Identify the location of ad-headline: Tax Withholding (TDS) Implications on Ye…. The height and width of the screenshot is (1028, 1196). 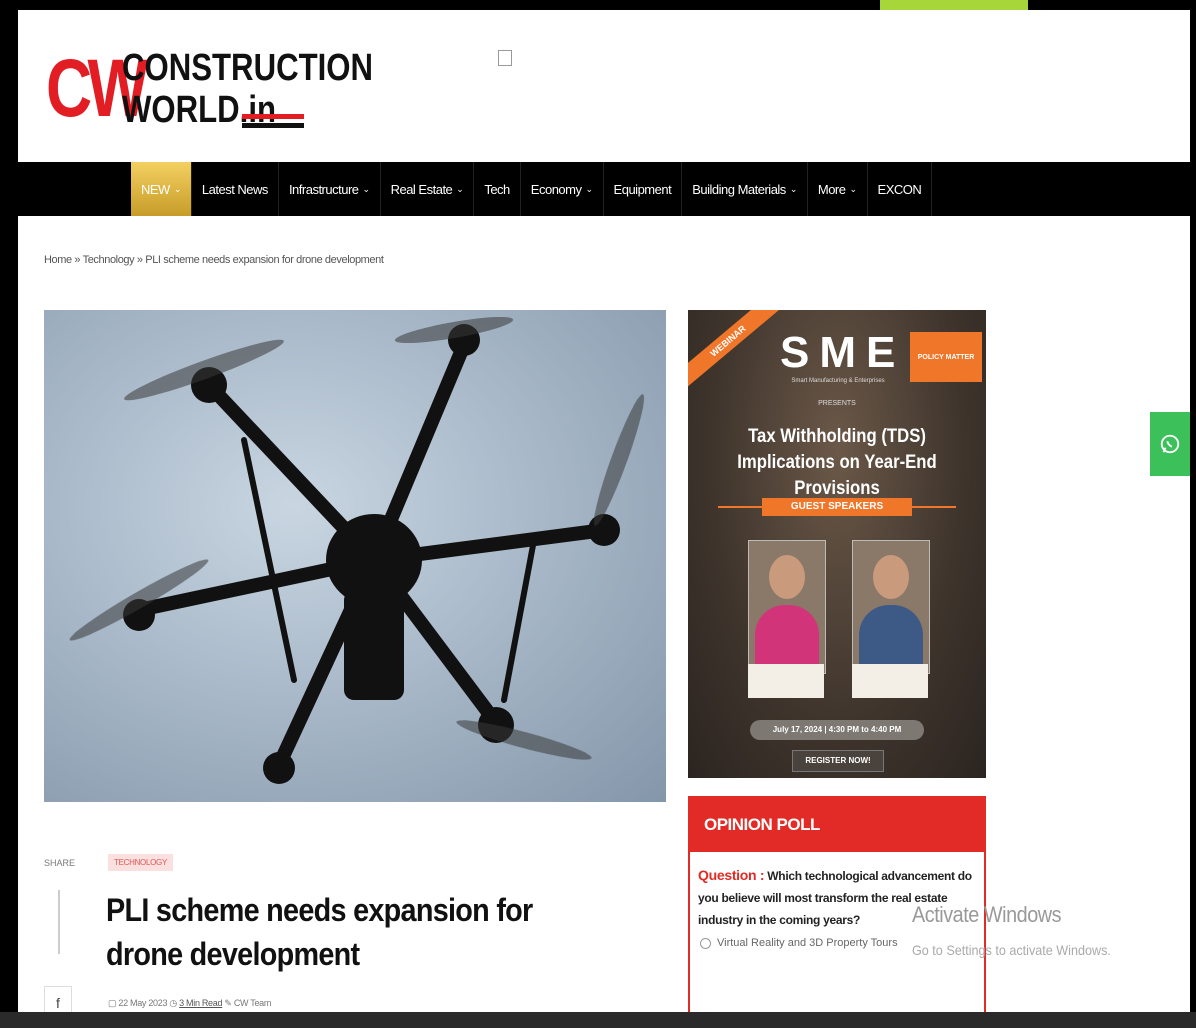
(837, 462).